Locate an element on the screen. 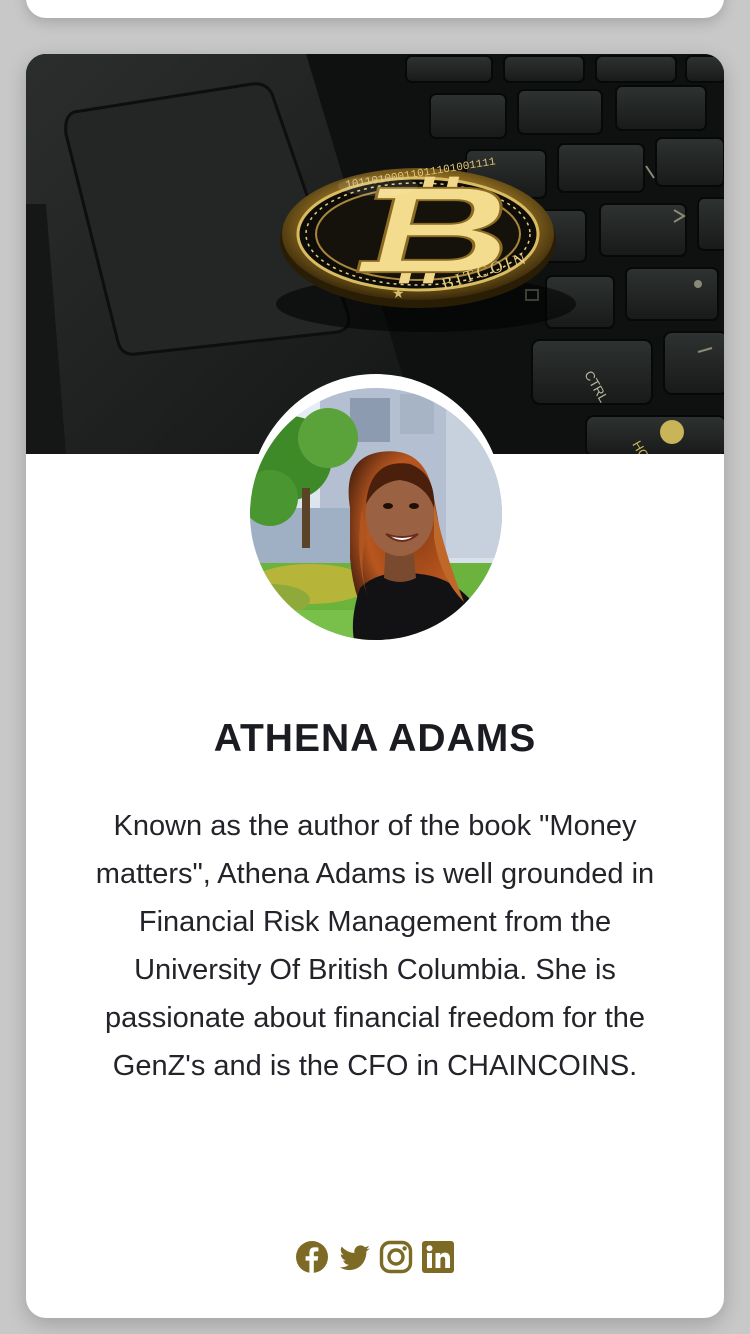 The width and height of the screenshot is (750, 1334). instagram-icon is located at coordinates (396, 1257).